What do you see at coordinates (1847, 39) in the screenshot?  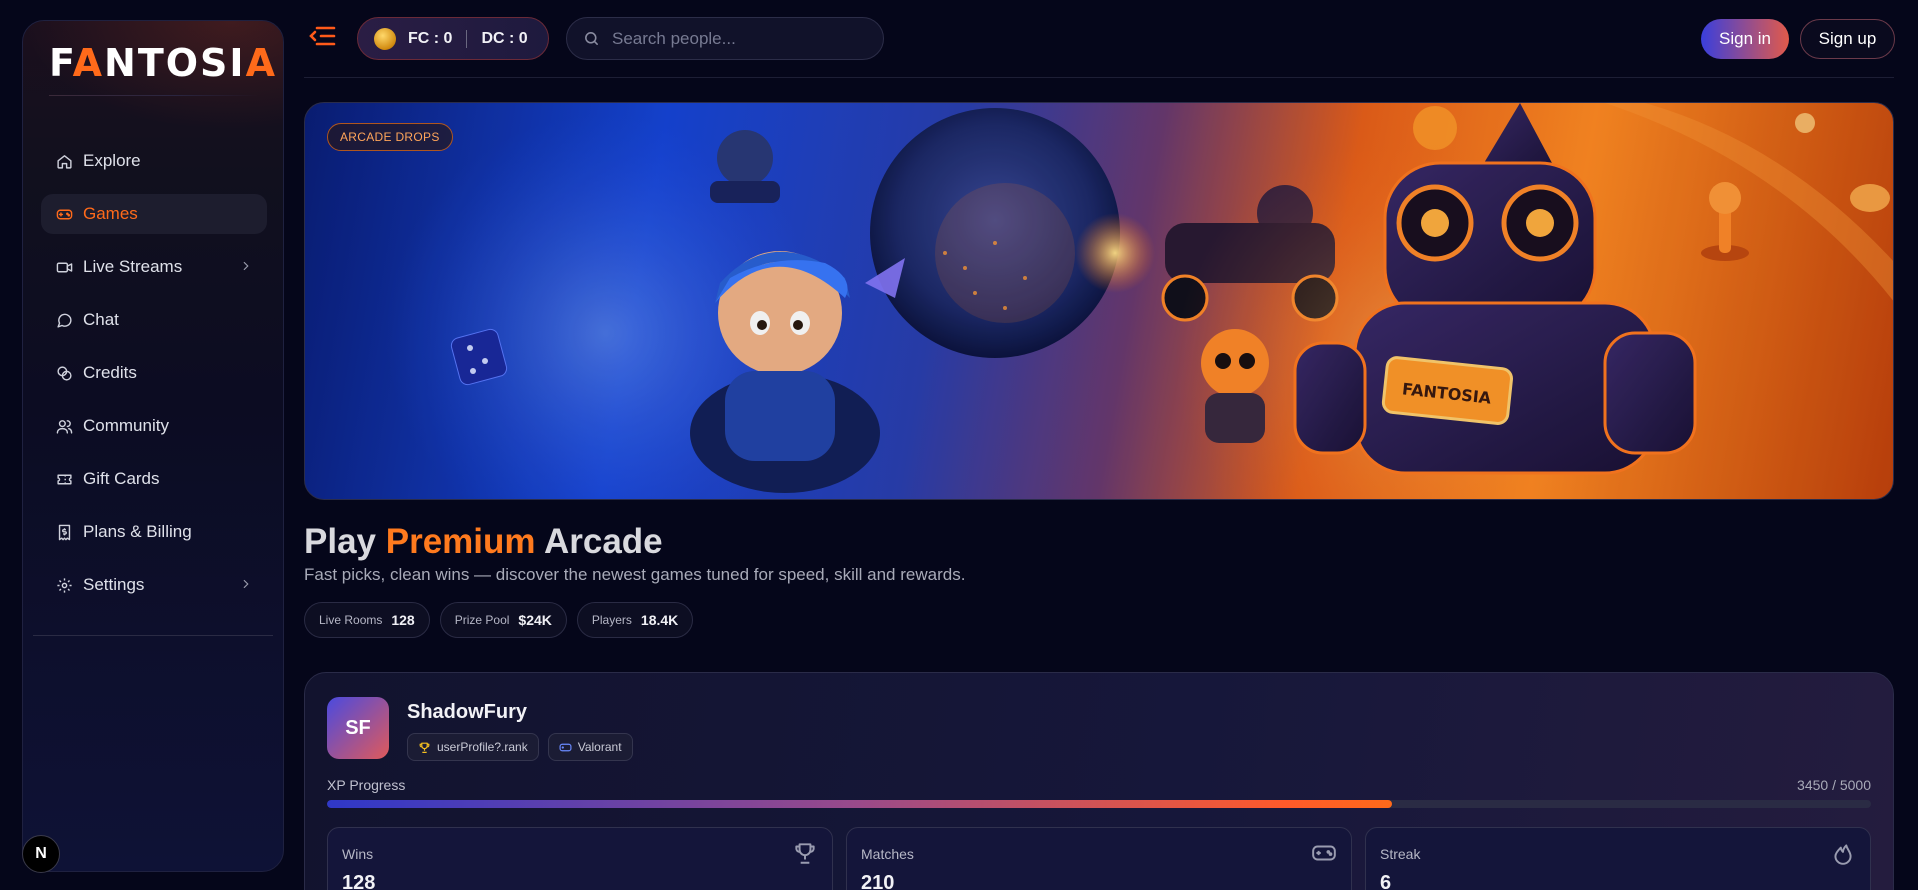 I see `sign-up-button: Sign up` at bounding box center [1847, 39].